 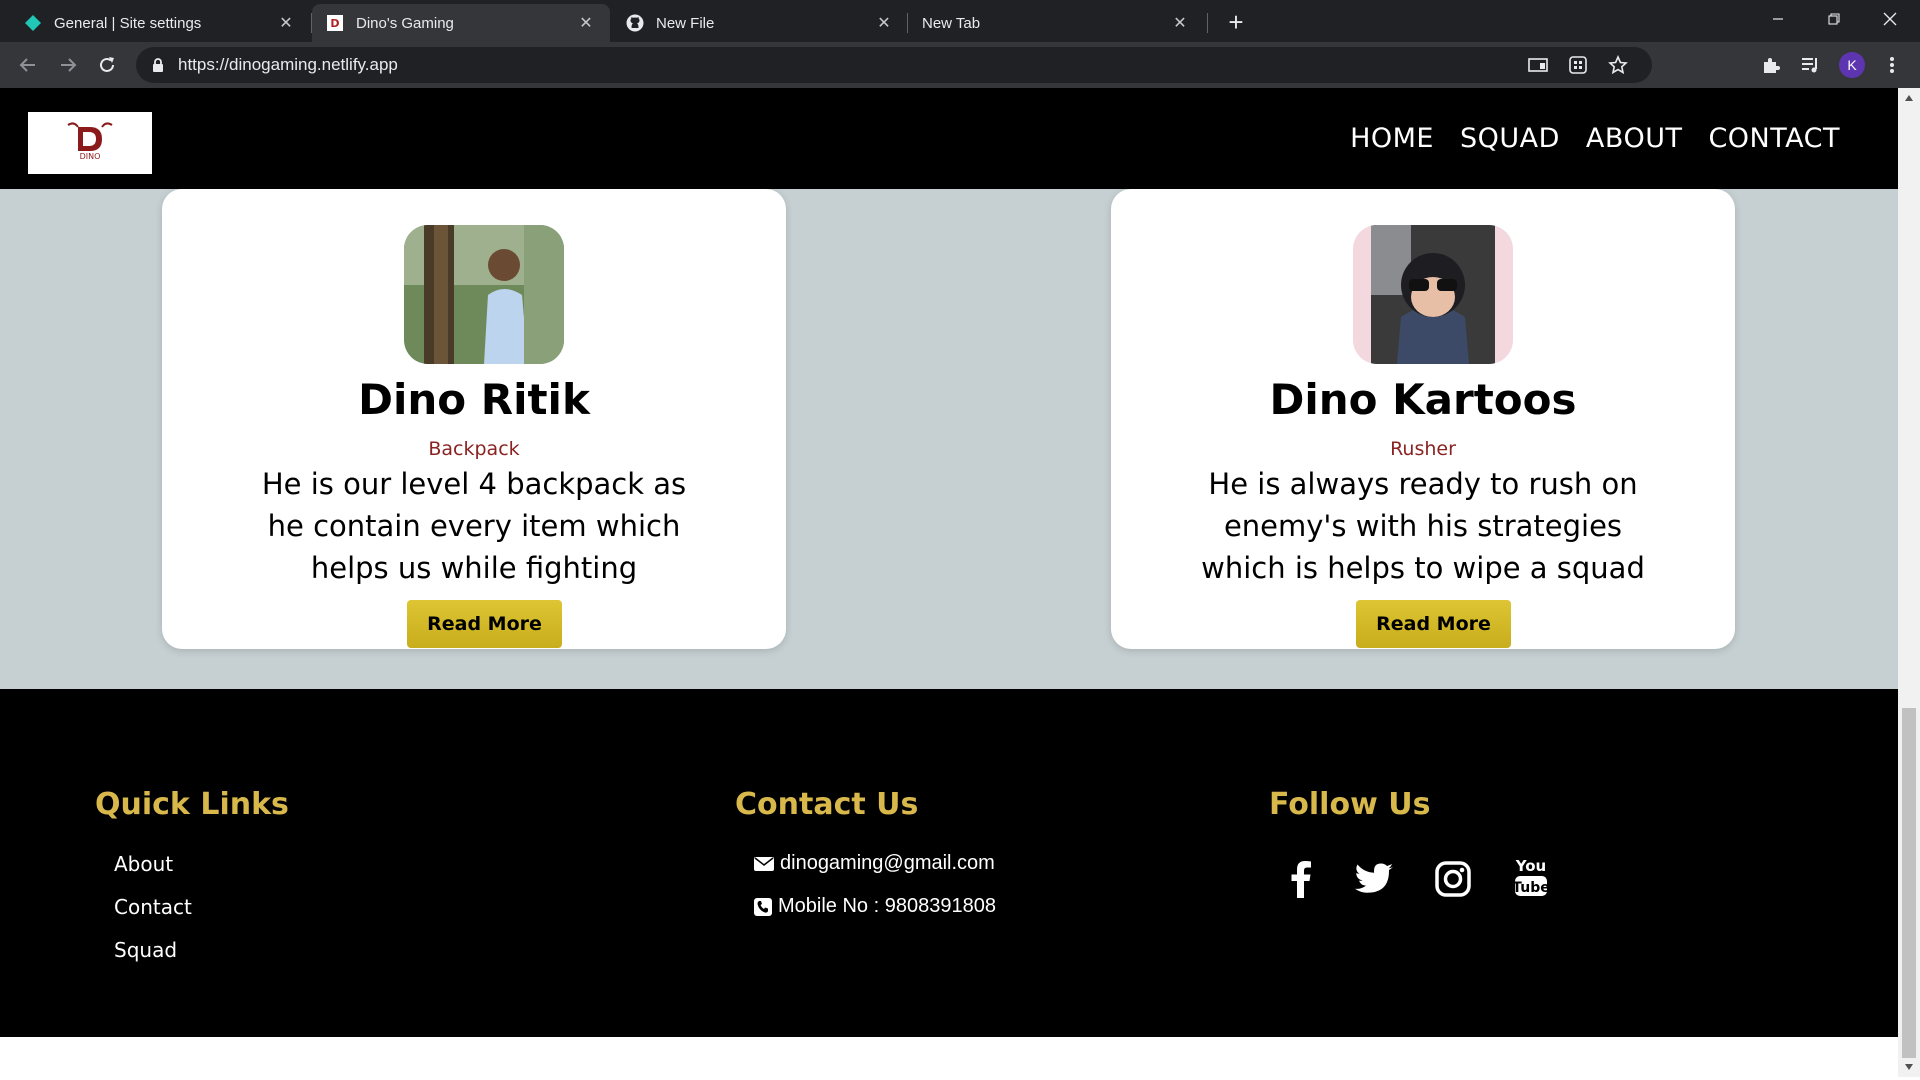 I want to click on twitter-icon, so click(x=1374, y=879).